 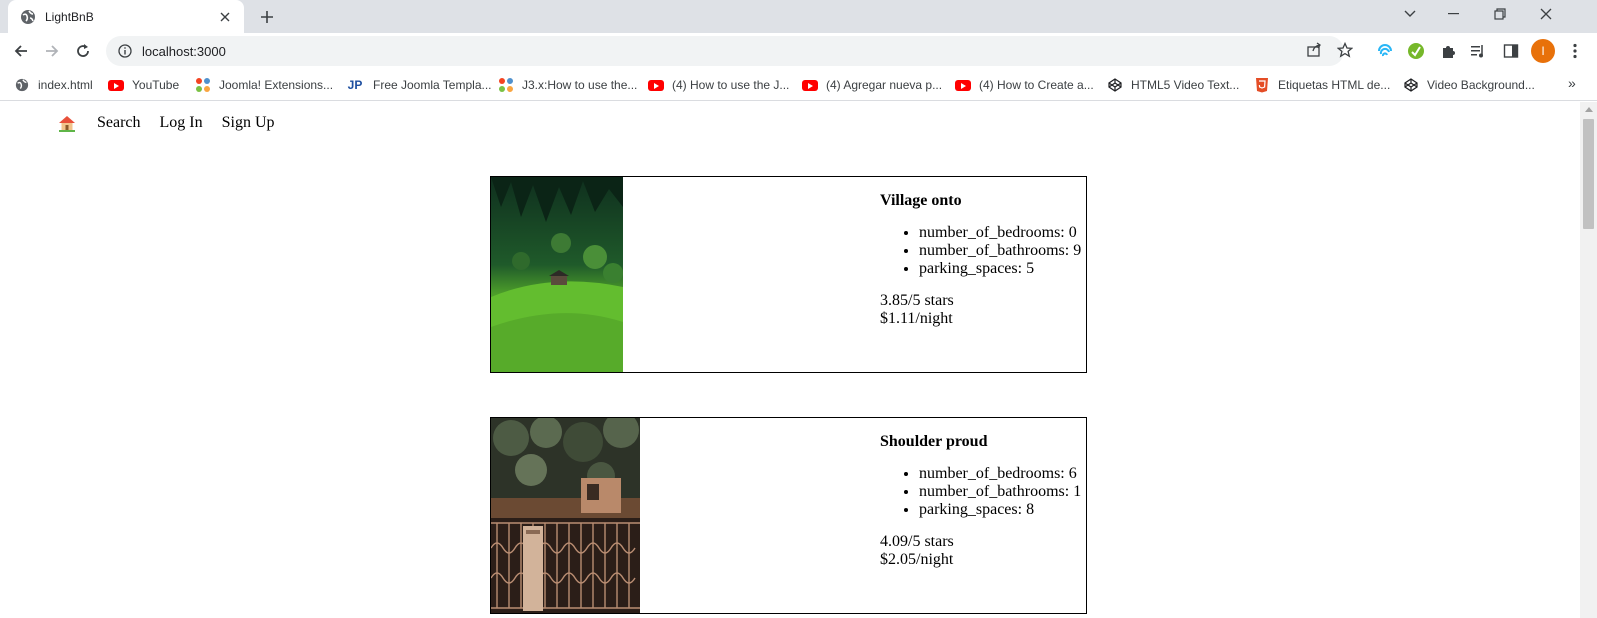 I want to click on bookmark-item: YouTube, so click(x=143, y=85).